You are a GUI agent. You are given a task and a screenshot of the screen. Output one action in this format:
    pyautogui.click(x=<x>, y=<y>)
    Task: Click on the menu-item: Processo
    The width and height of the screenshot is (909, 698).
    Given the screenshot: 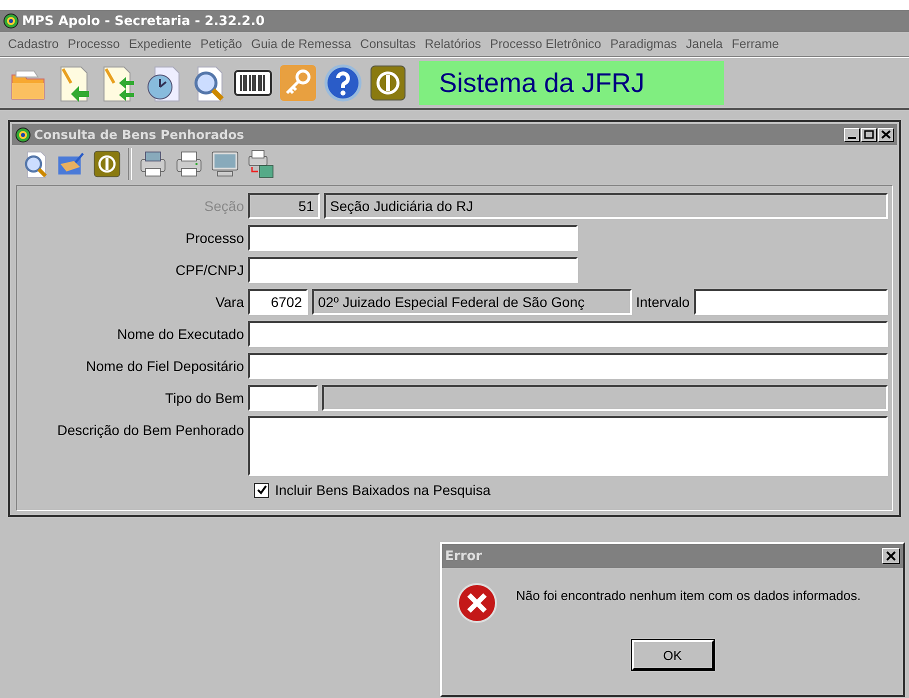 What is the action you would take?
    pyautogui.click(x=94, y=44)
    